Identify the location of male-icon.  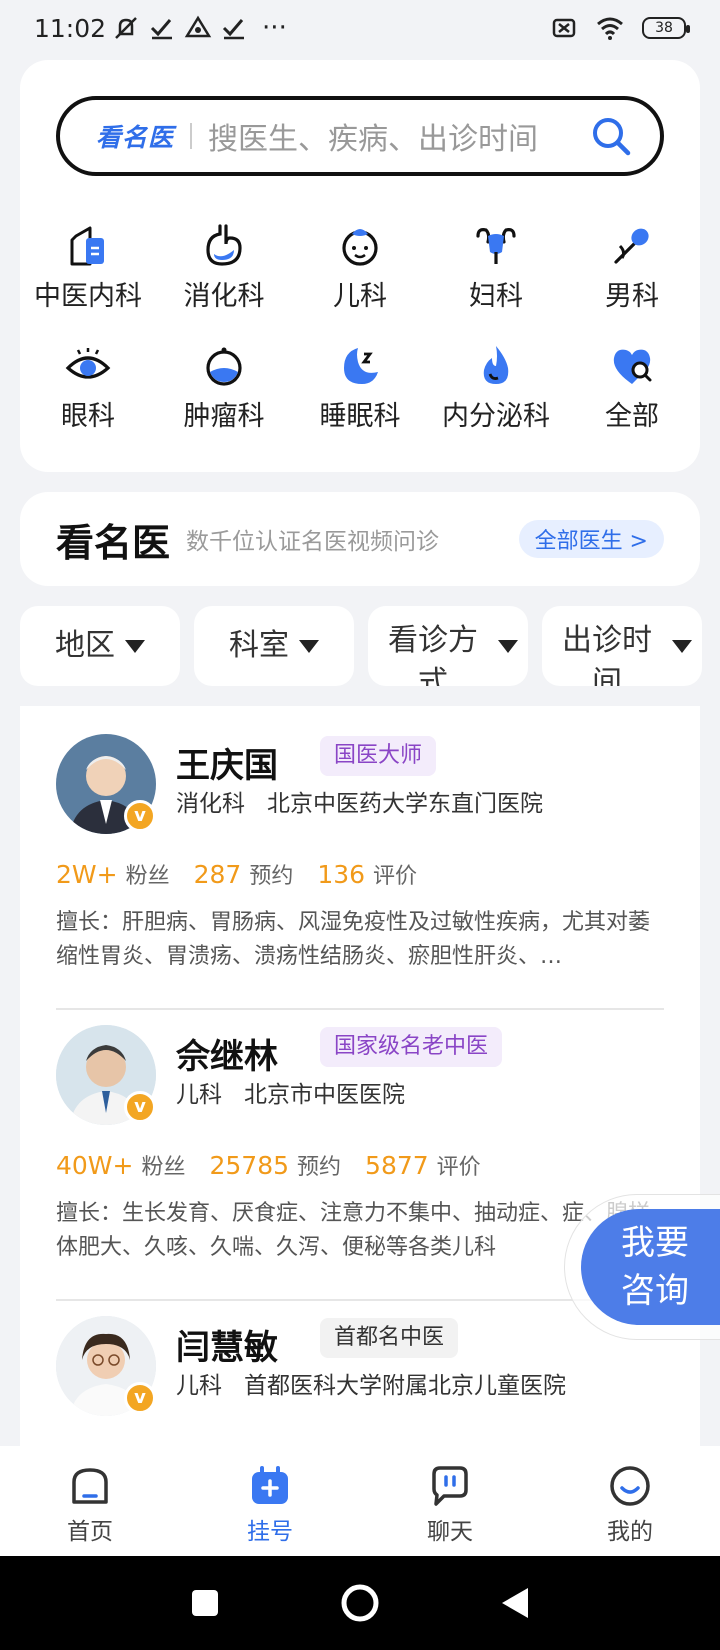
(631, 246).